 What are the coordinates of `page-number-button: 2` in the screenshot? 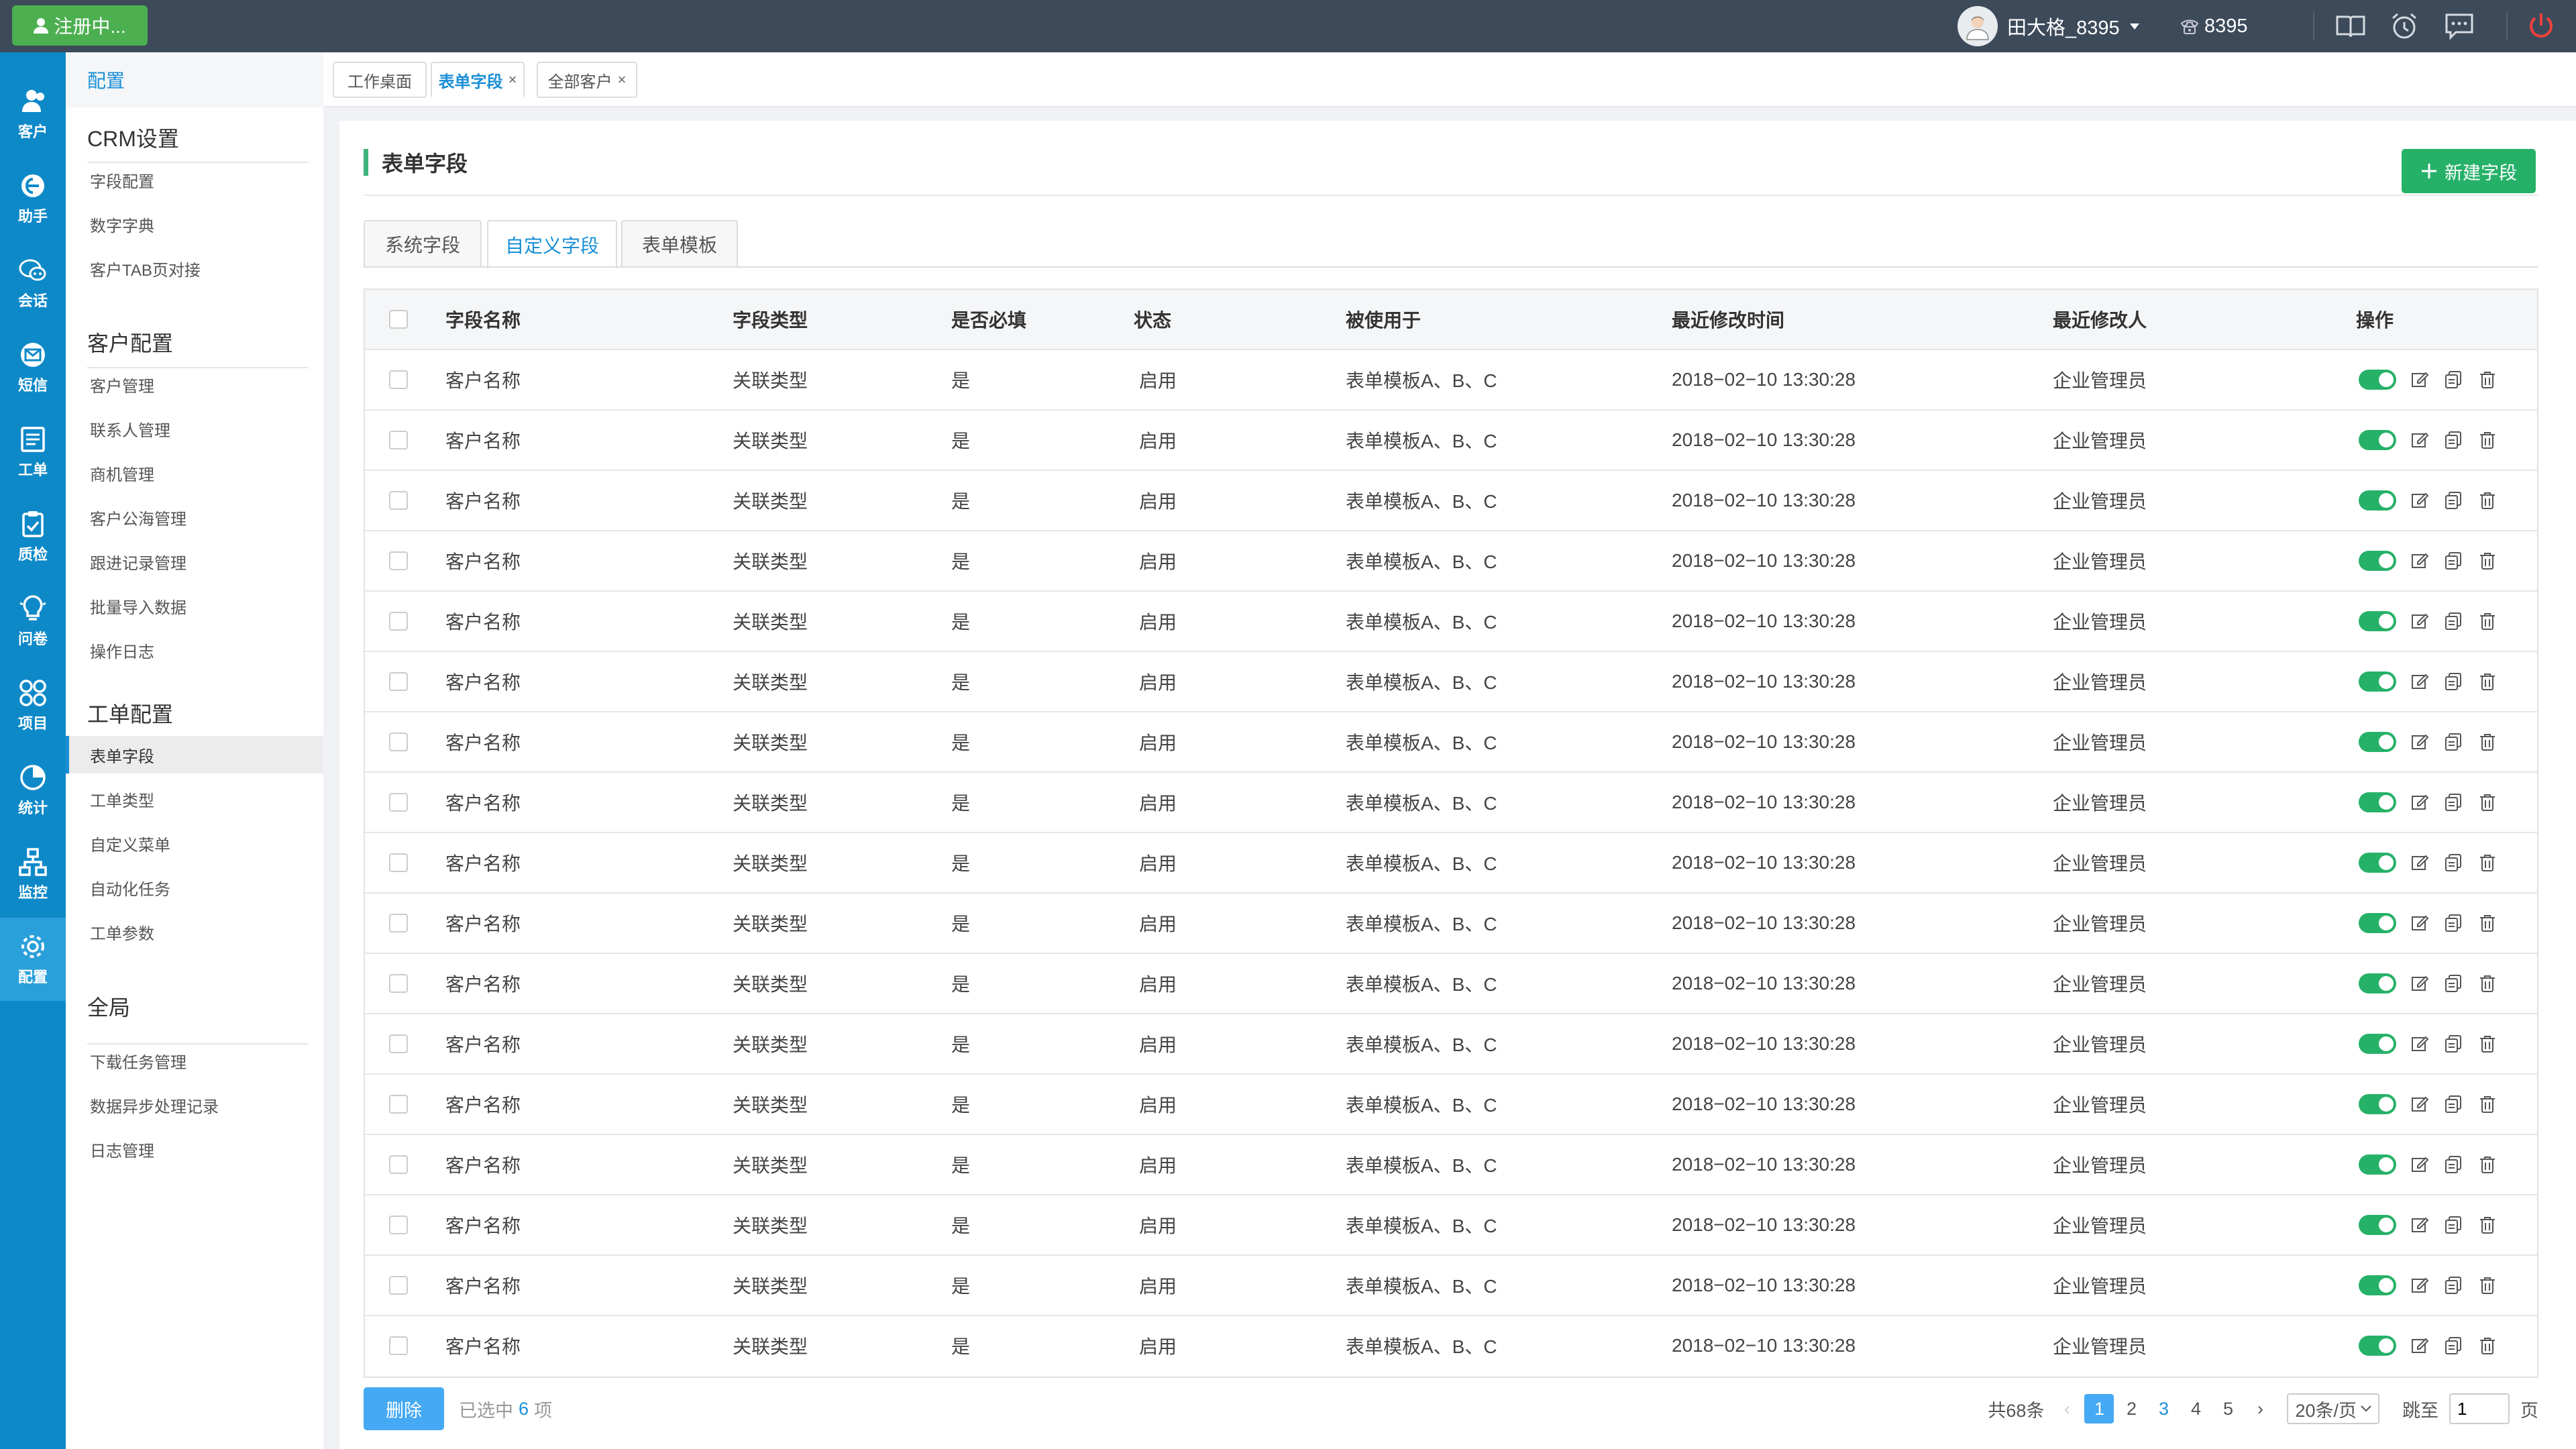 It's located at (2131, 1409).